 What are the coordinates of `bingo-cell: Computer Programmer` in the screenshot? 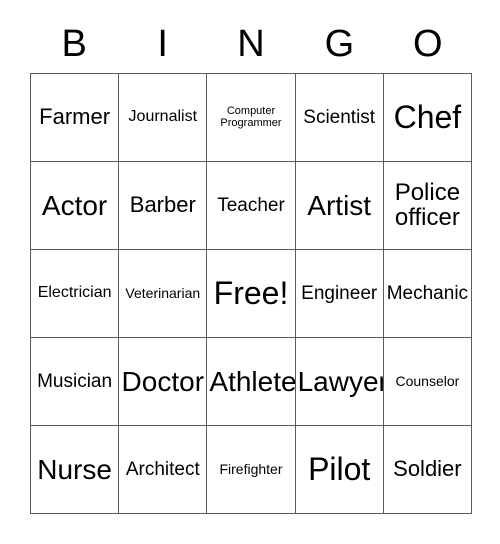 It's located at (251, 118).